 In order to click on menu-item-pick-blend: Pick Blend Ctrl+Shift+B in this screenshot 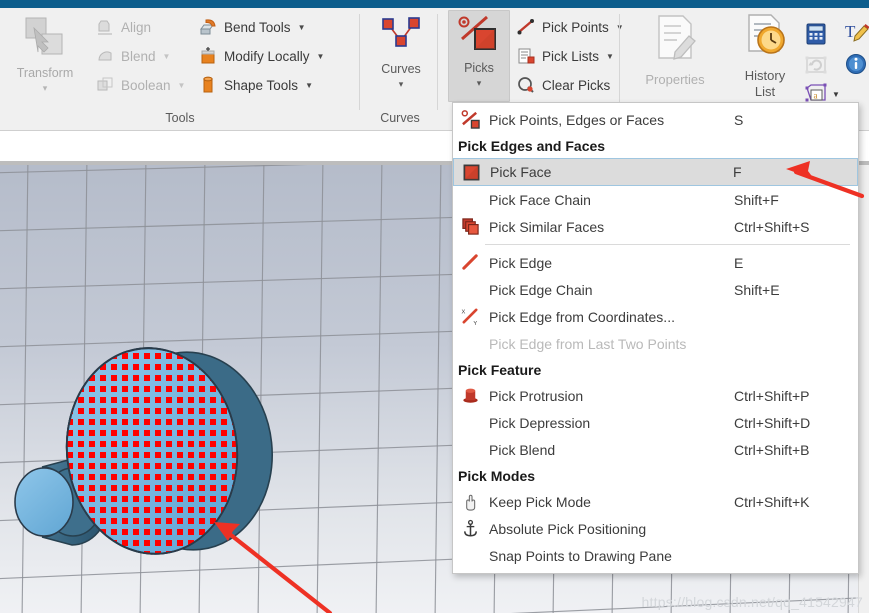, I will do `click(655, 449)`.